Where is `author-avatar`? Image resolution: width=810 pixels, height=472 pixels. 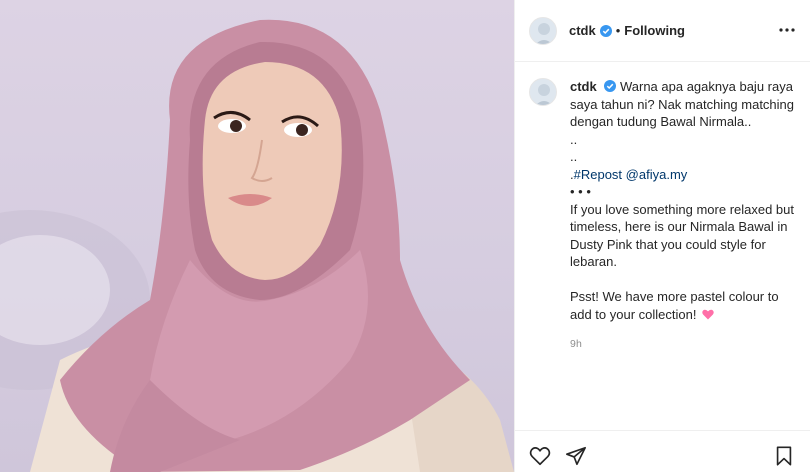
author-avatar is located at coordinates (543, 30).